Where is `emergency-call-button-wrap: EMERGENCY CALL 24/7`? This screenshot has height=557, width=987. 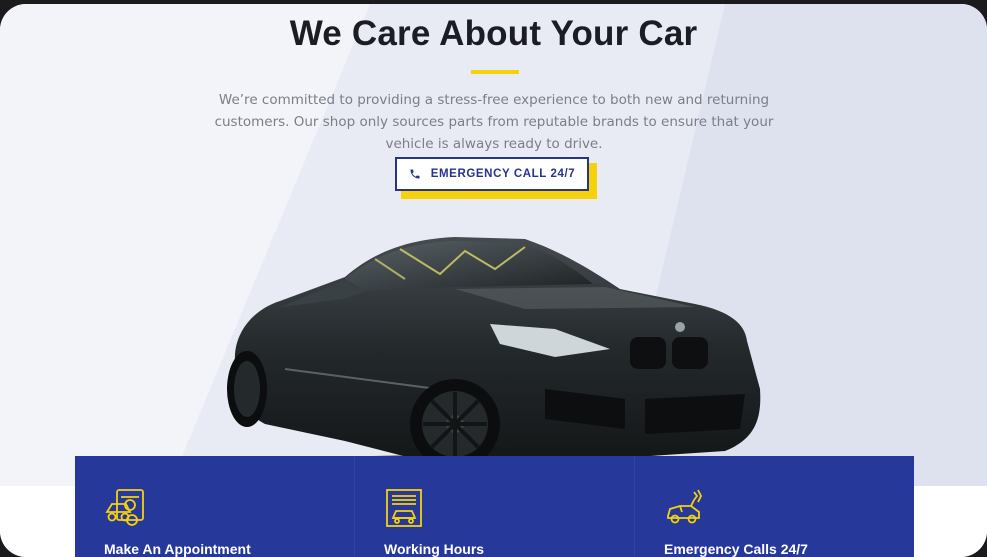
emergency-call-button-wrap: EMERGENCY CALL 24/7 is located at coordinates (497, 178).